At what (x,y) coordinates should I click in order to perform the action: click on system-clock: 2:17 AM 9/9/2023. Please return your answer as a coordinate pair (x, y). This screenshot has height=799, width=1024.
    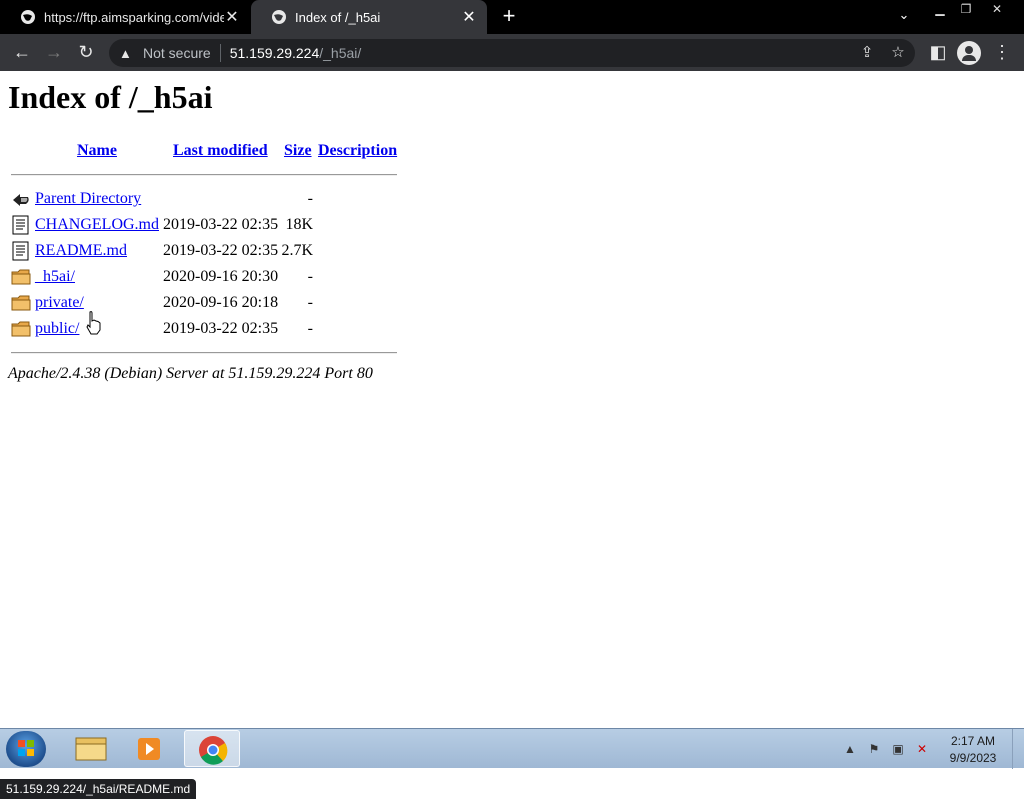
    Looking at the image, I should click on (973, 750).